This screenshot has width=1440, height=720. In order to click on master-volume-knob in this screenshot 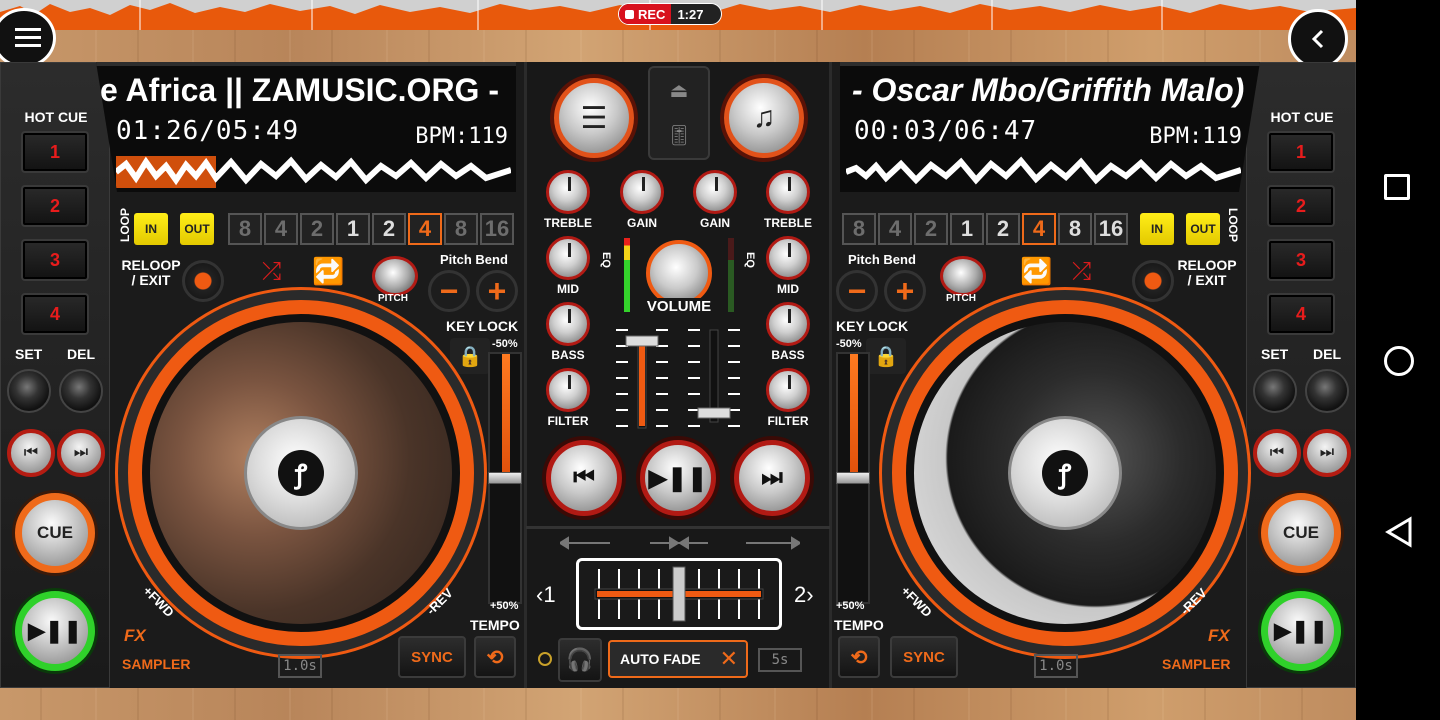, I will do `click(679, 273)`.